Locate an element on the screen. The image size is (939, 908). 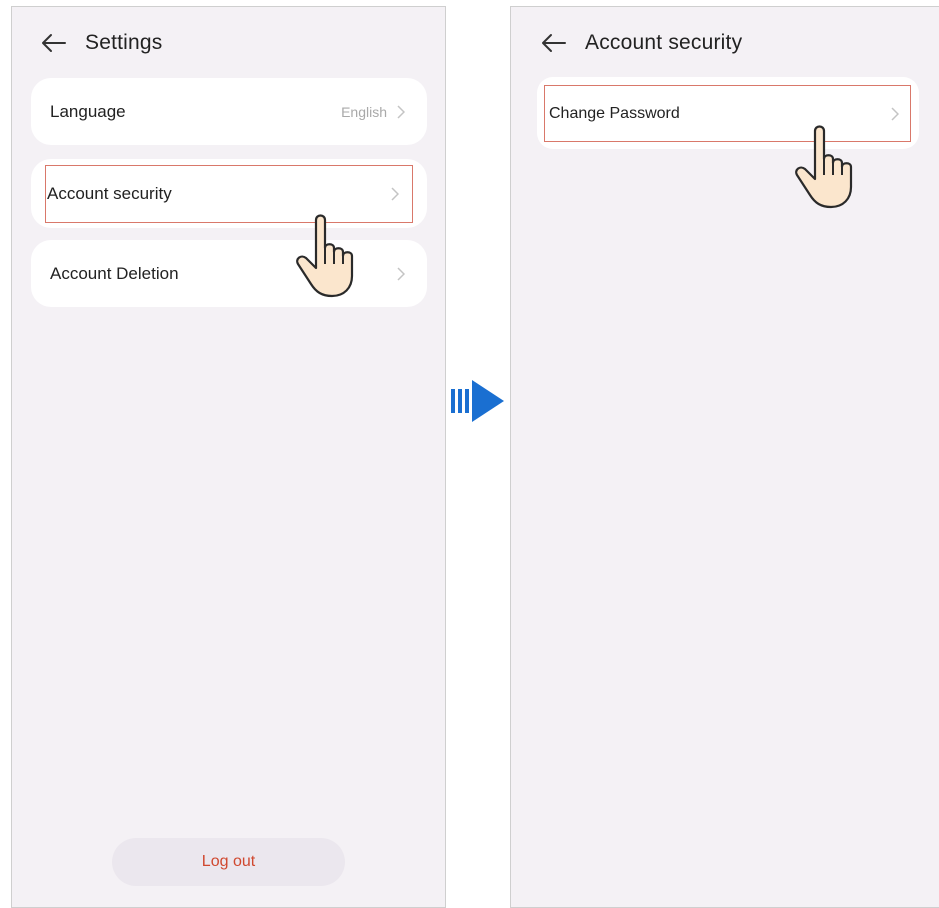
language-label: Language is located at coordinates (88, 111).